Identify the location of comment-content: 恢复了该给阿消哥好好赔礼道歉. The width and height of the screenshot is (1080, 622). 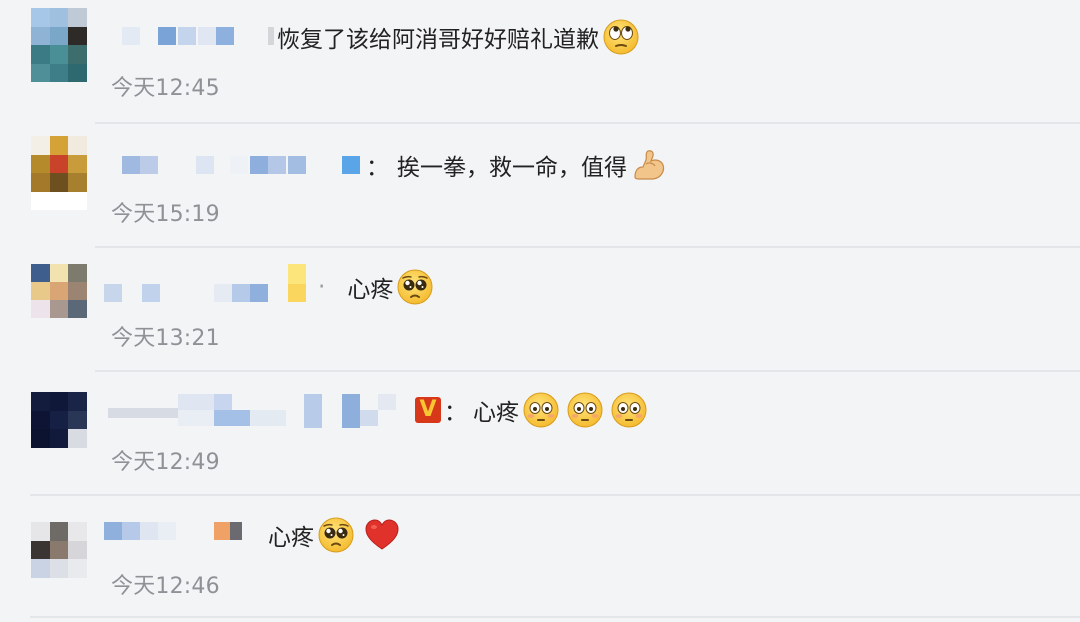
(458, 37).